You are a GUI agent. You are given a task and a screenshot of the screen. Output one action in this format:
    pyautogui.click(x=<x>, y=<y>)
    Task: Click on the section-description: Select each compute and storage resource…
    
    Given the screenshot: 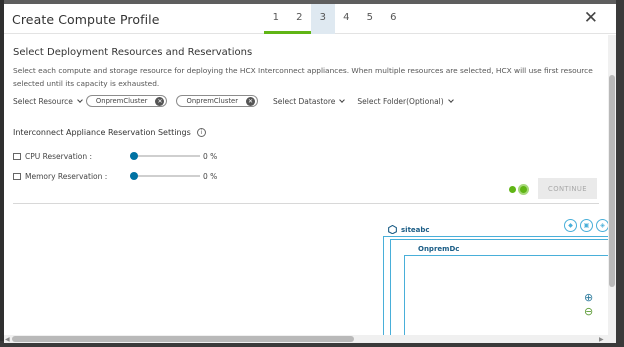 What is the action you would take?
    pyautogui.click(x=303, y=77)
    